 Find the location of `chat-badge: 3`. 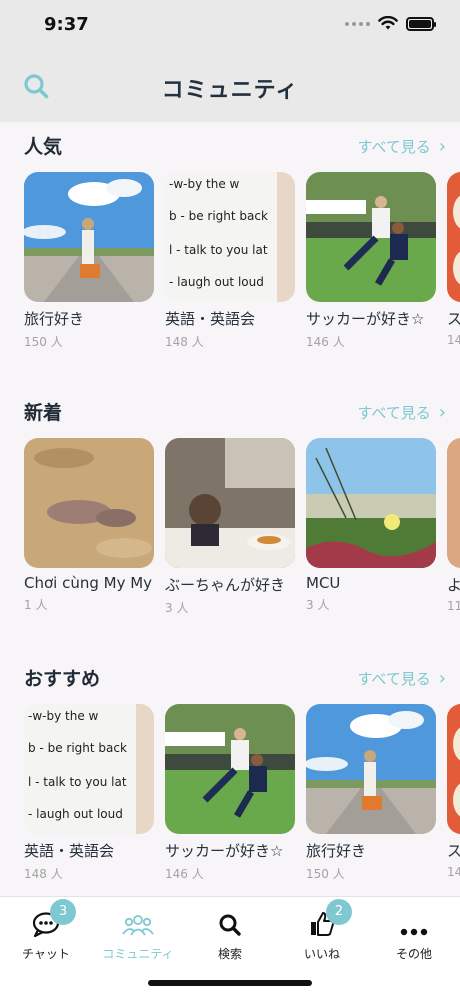

chat-badge: 3 is located at coordinates (63, 912).